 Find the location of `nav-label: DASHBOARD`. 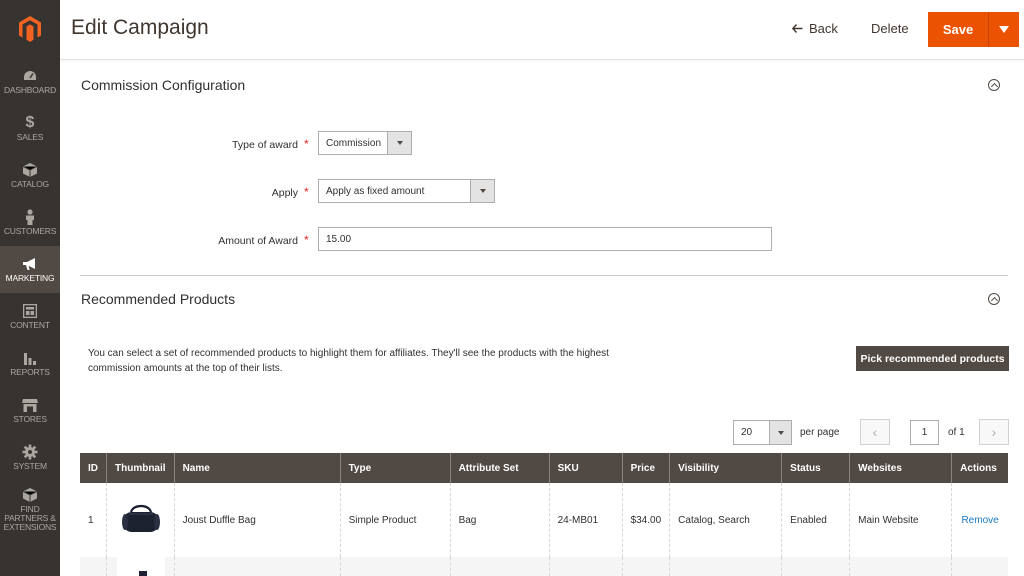

nav-label: DASHBOARD is located at coordinates (30, 90).